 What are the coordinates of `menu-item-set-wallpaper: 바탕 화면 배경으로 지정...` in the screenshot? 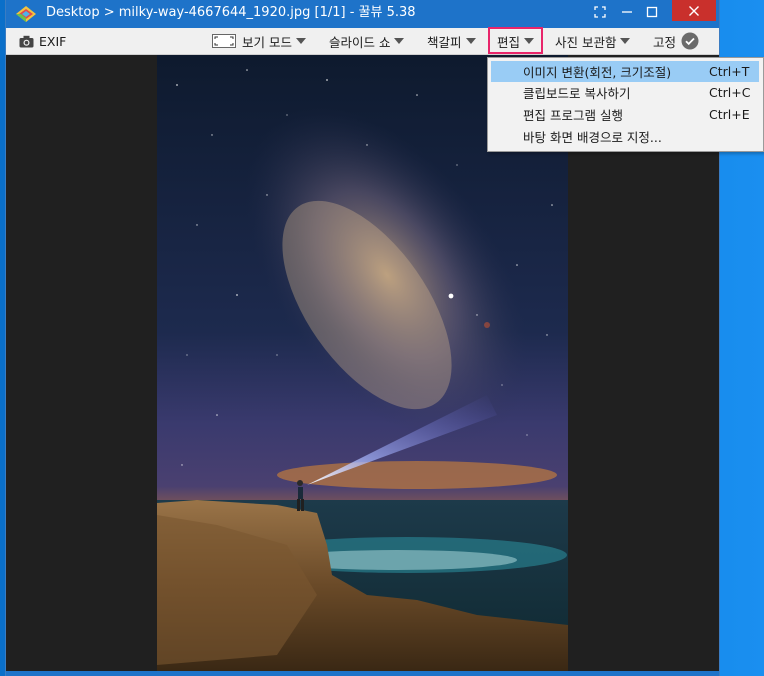 It's located at (625, 136).